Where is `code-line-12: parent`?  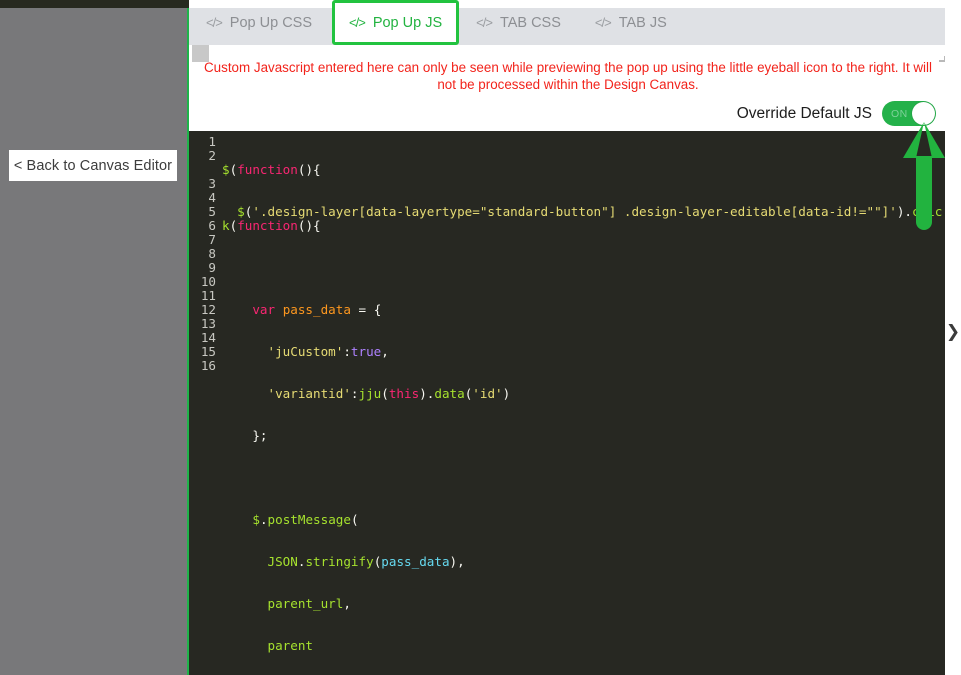
code-line-12: parent is located at coordinates (290, 645).